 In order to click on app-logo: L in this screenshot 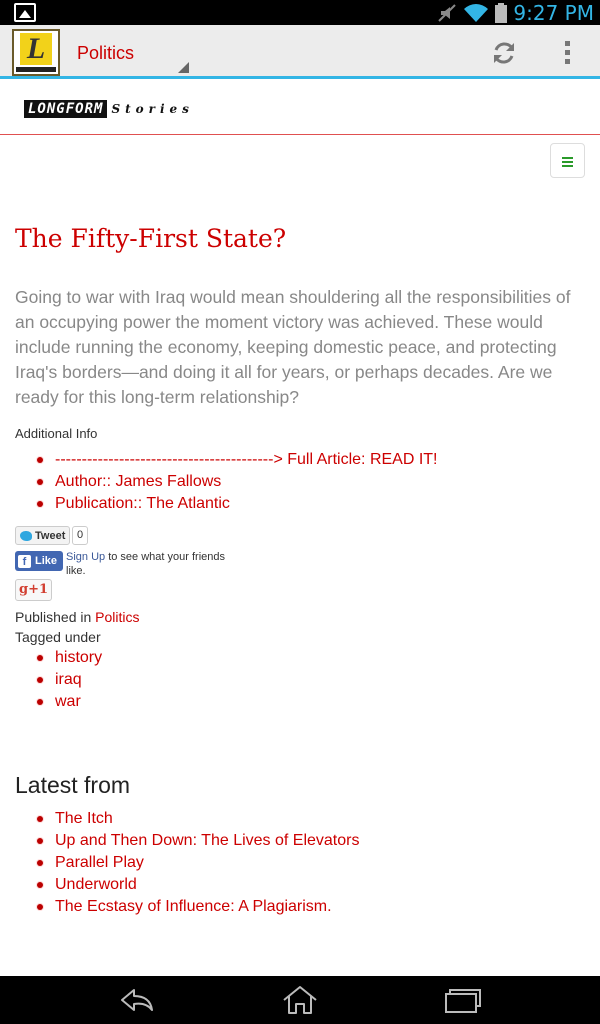, I will do `click(36, 52)`.